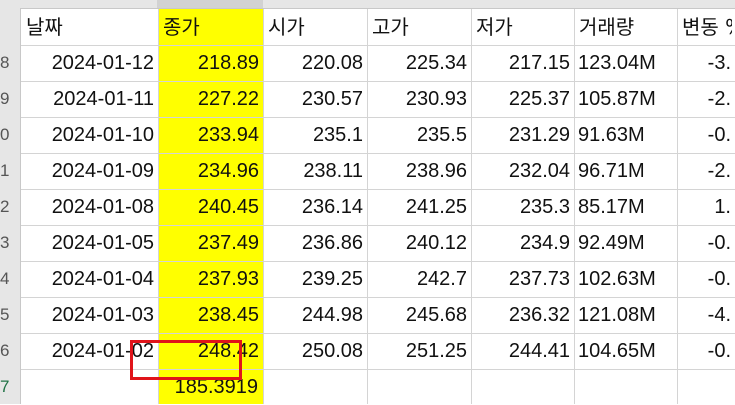 The width and height of the screenshot is (735, 405). What do you see at coordinates (378, 369) in the screenshot?
I see `grid-hline` at bounding box center [378, 369].